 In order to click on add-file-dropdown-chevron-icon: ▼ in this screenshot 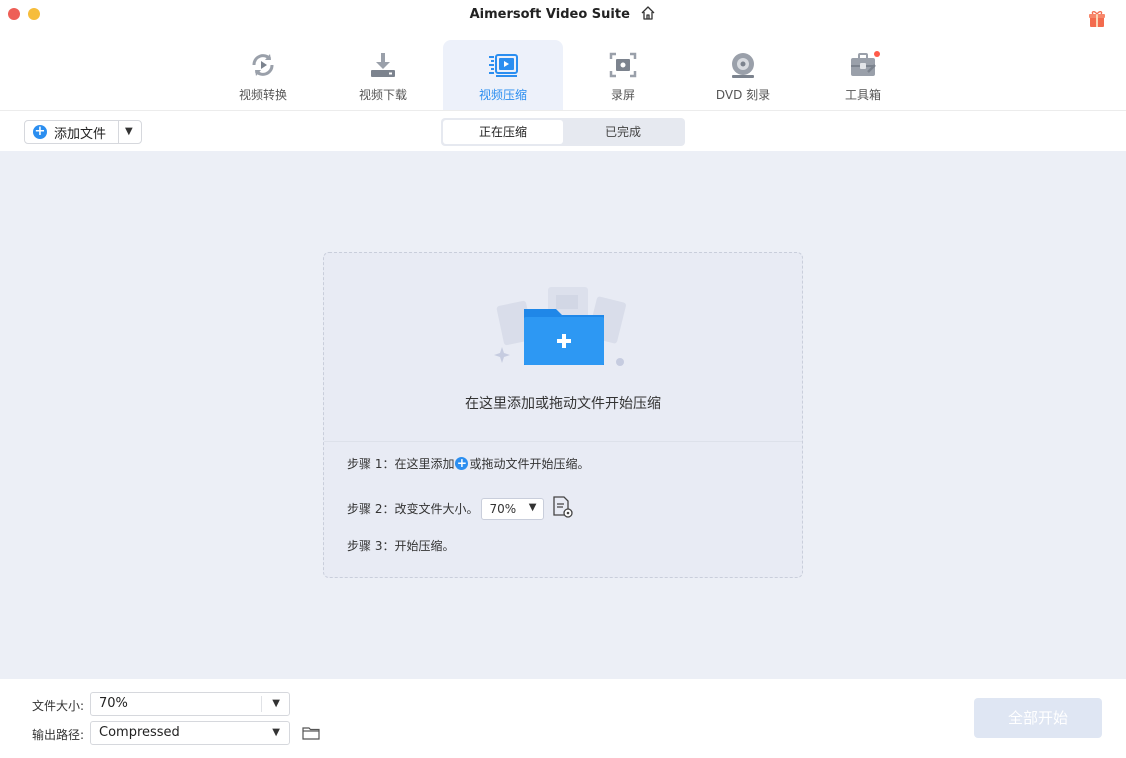, I will do `click(129, 131)`.